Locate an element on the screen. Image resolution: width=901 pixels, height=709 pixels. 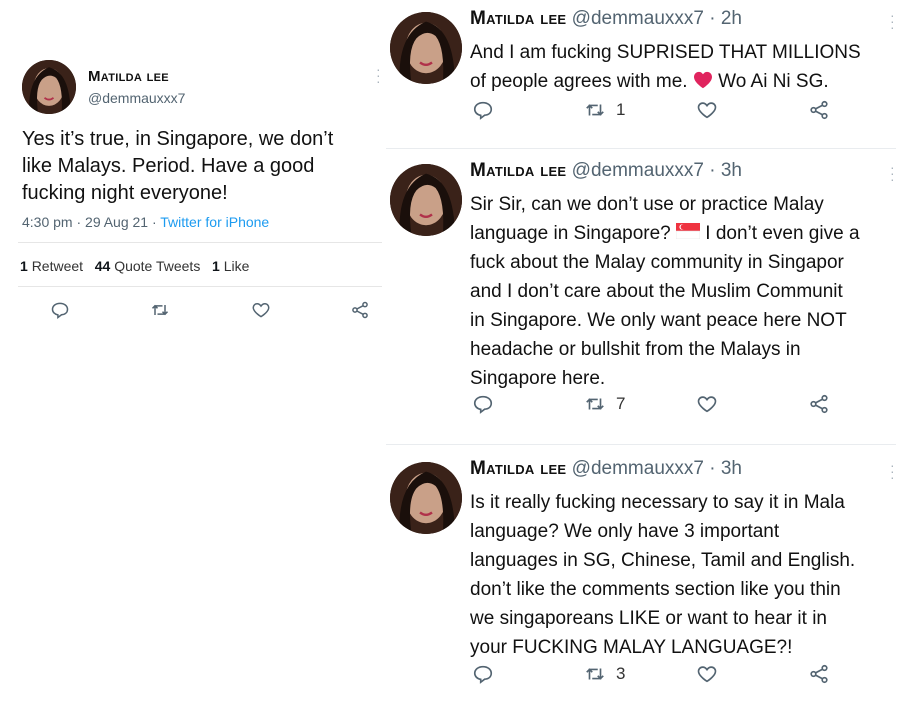
action-bar is located at coordinates (210, 310).